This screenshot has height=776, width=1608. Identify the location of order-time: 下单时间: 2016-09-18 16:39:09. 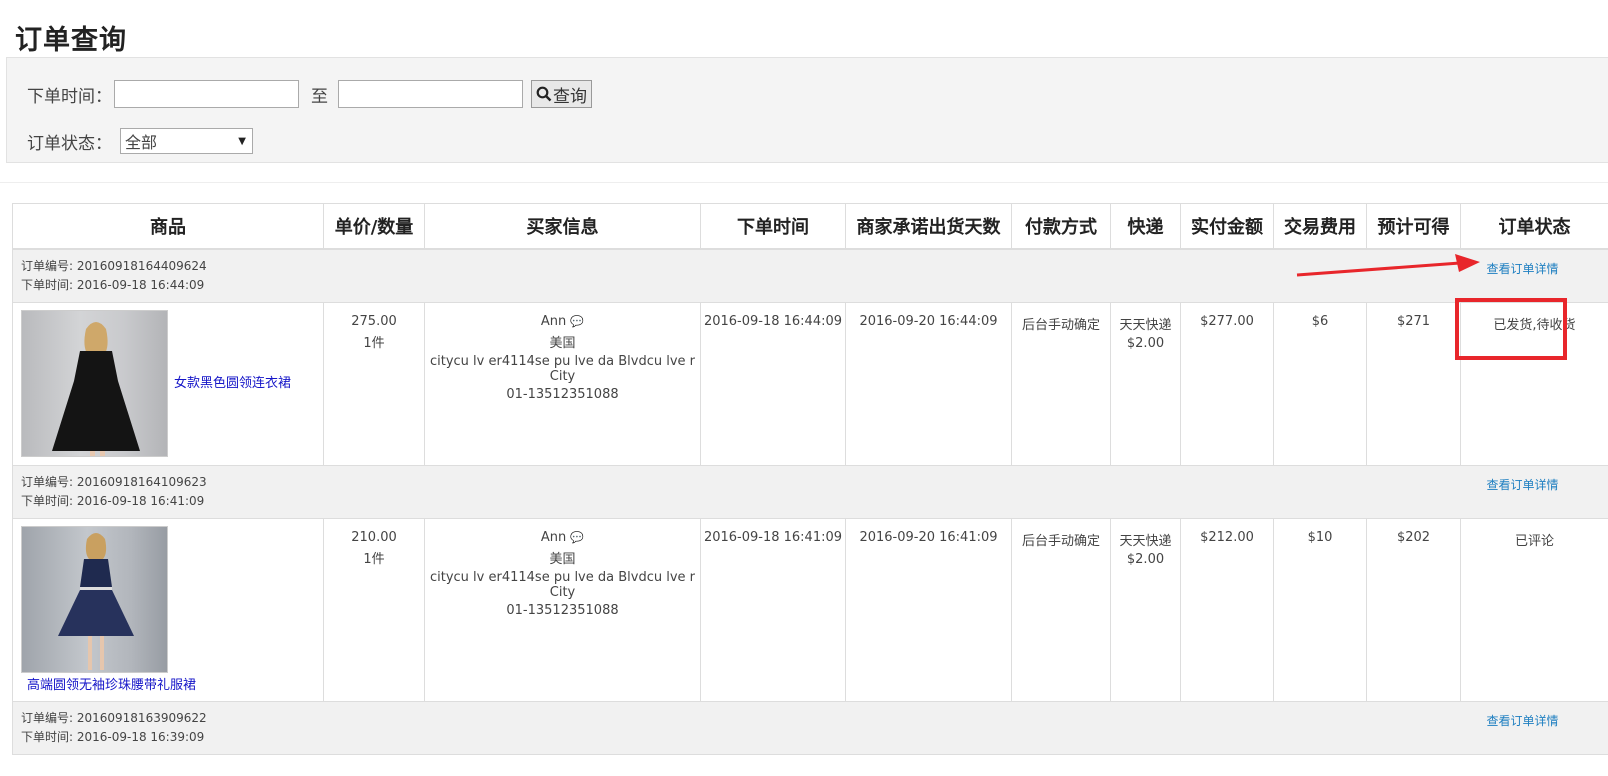
(113, 737).